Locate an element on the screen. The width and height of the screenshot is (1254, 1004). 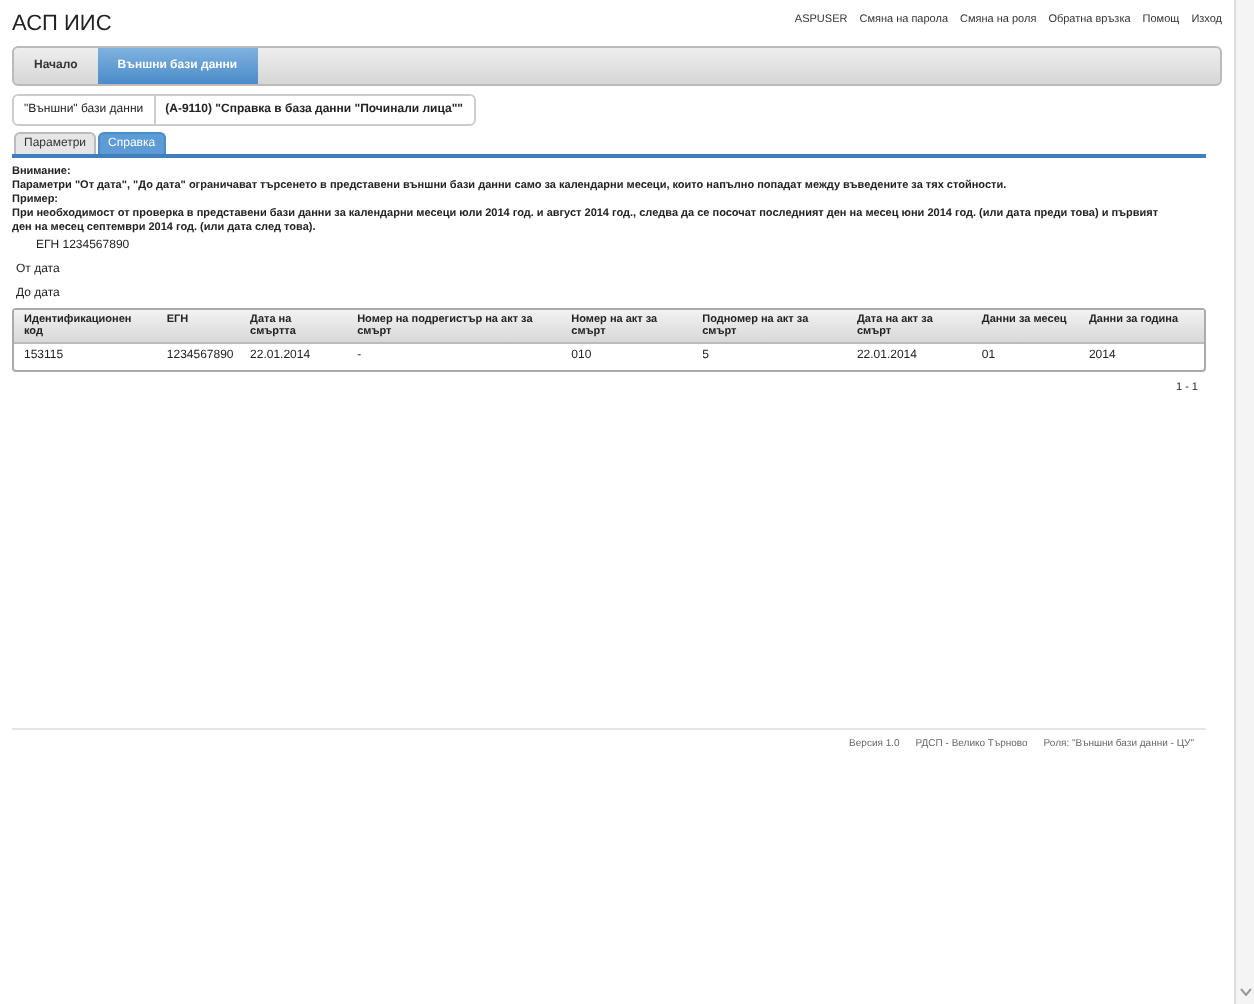
scroll-down-icon is located at coordinates (1245, 992).